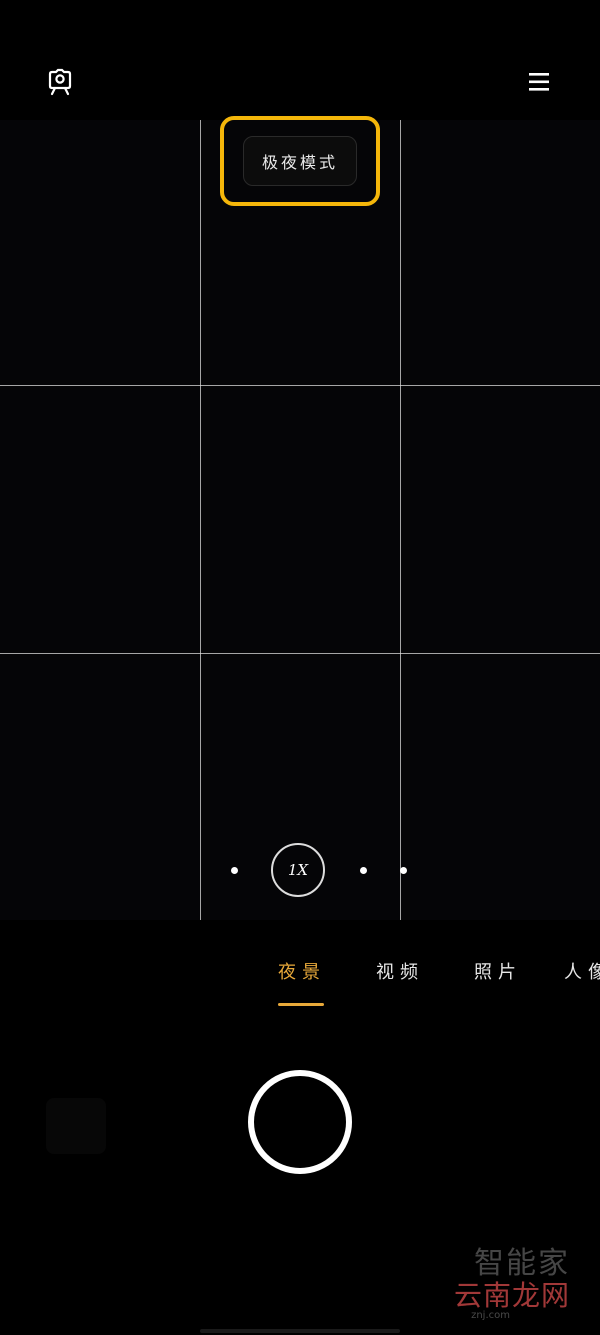 The image size is (600, 1335). What do you see at coordinates (300, 161) in the screenshot?
I see `night-mode-indicator: 极夜模式` at bounding box center [300, 161].